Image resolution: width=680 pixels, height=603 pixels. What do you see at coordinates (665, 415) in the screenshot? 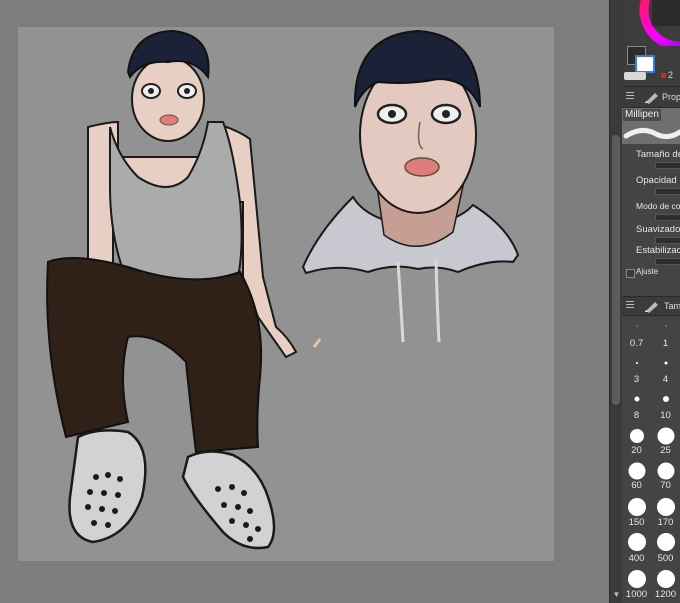
I see `brush-size-label: 10` at bounding box center [665, 415].